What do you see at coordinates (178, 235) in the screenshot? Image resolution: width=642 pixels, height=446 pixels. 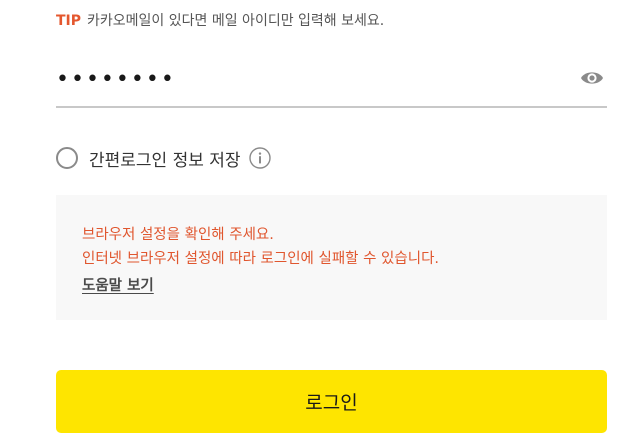 I see `notice-line-1: 브라우저 설정을 확인해 주세요.` at bounding box center [178, 235].